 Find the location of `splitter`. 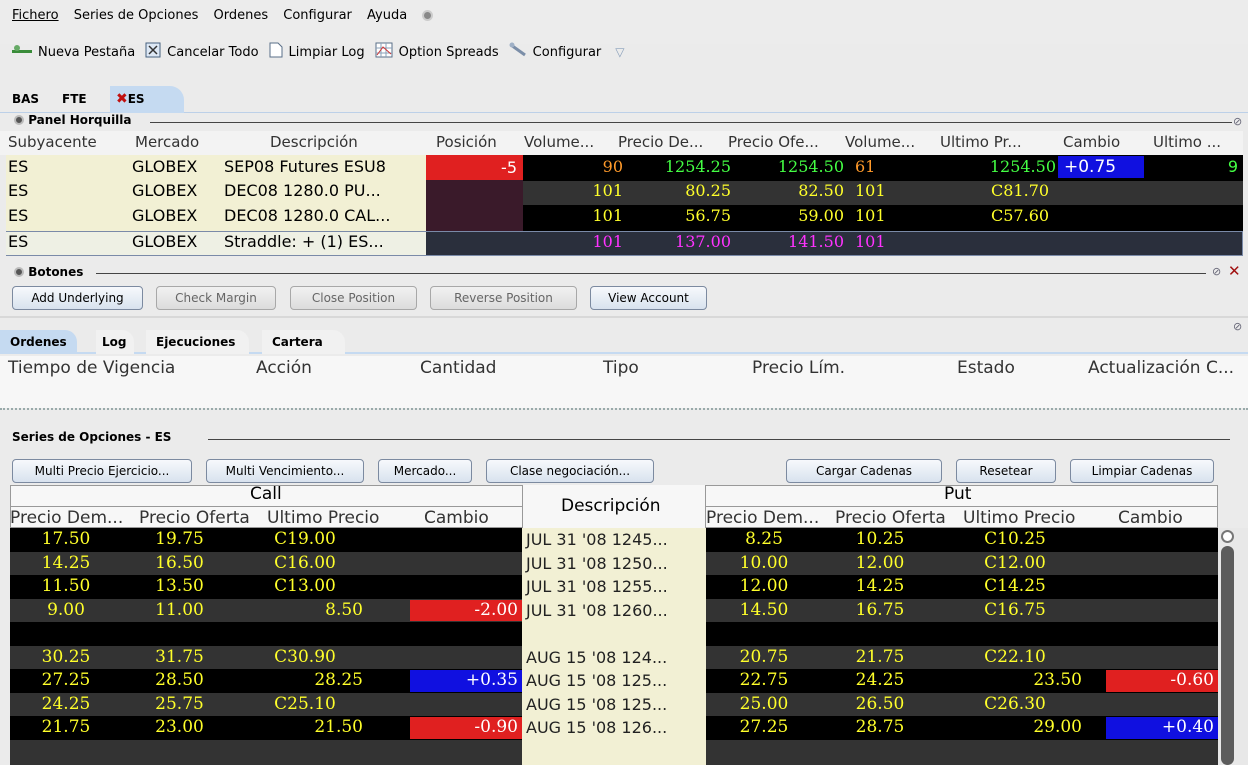

splitter is located at coordinates (624, 413).